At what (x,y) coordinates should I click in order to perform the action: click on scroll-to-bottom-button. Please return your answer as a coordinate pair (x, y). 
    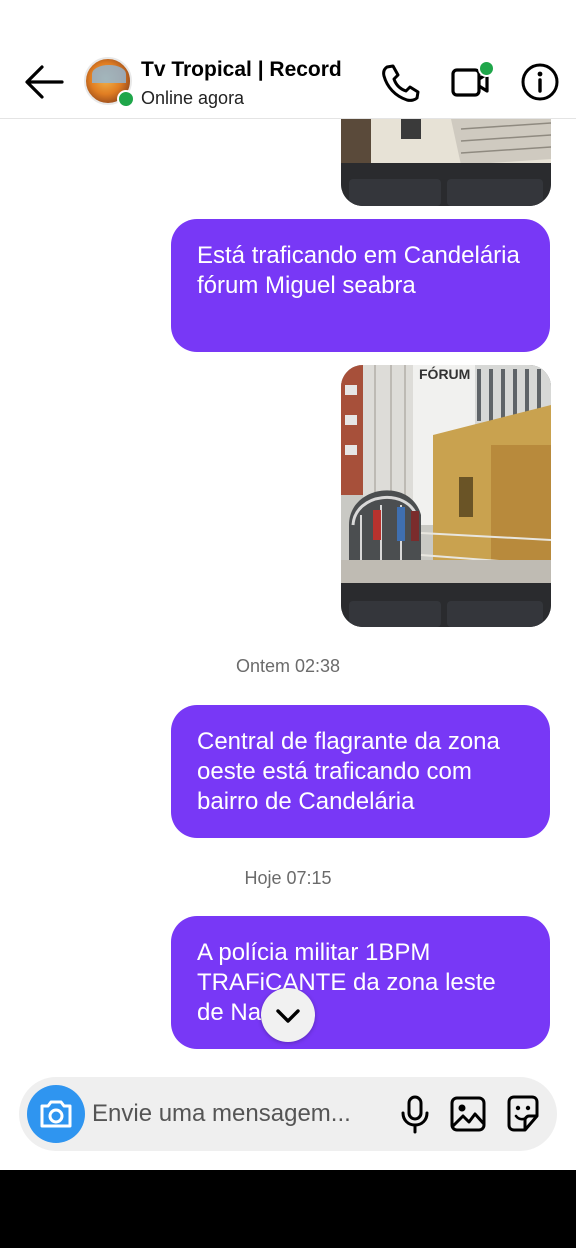
    Looking at the image, I should click on (288, 1015).